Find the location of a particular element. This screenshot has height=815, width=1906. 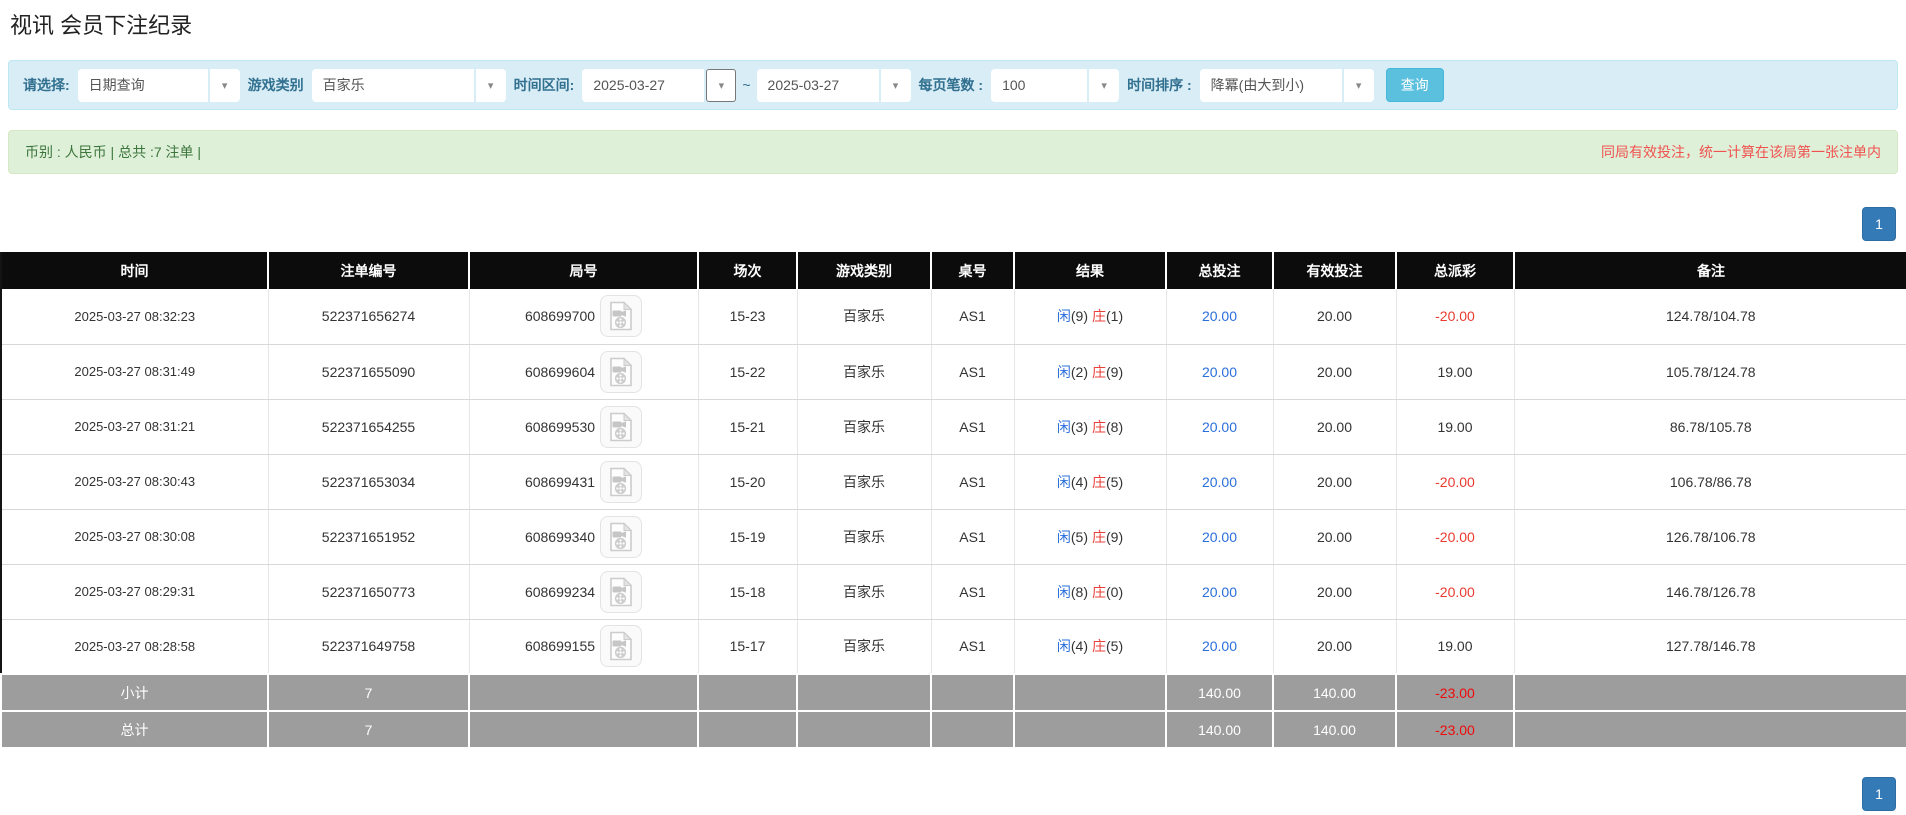

payout: -20.00 is located at coordinates (1455, 482).